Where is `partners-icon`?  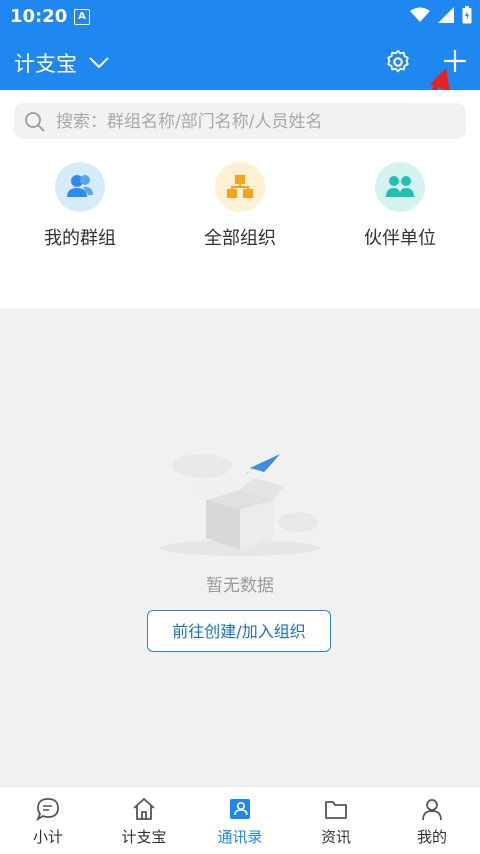 partners-icon is located at coordinates (400, 187).